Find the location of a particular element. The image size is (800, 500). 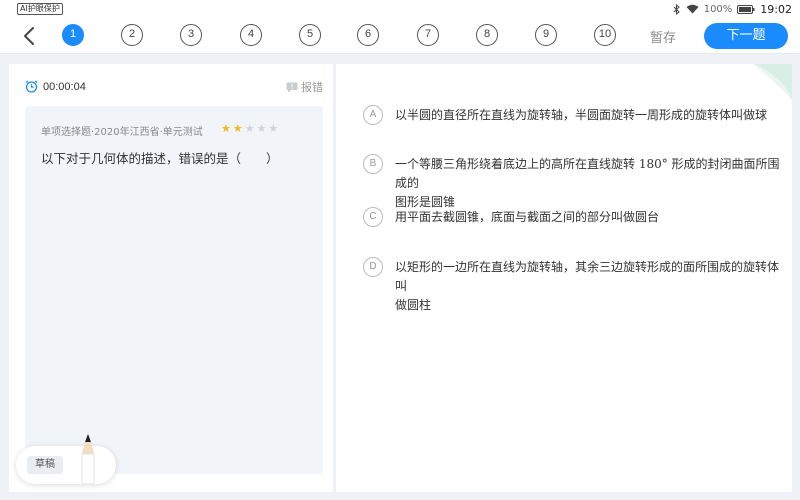

page-curl-decoration is located at coordinates (773, 82).